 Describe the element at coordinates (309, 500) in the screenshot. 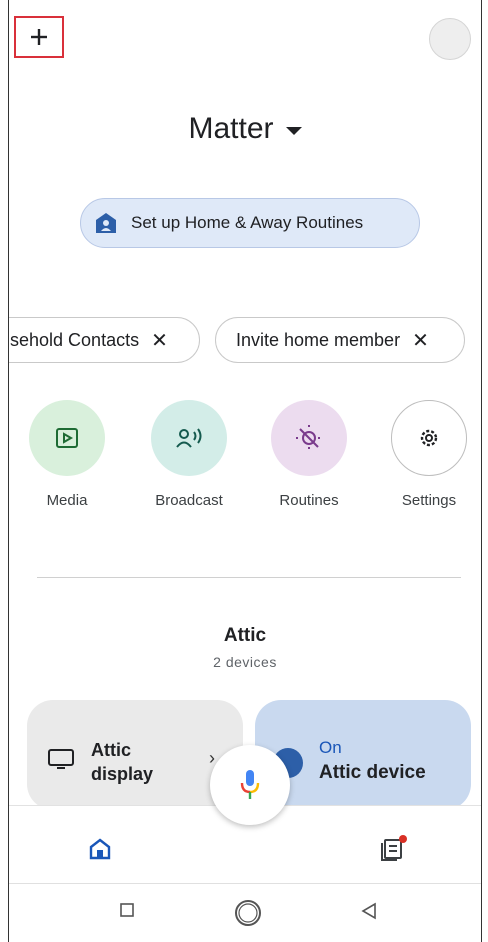

I see `action-label: Routines` at that location.